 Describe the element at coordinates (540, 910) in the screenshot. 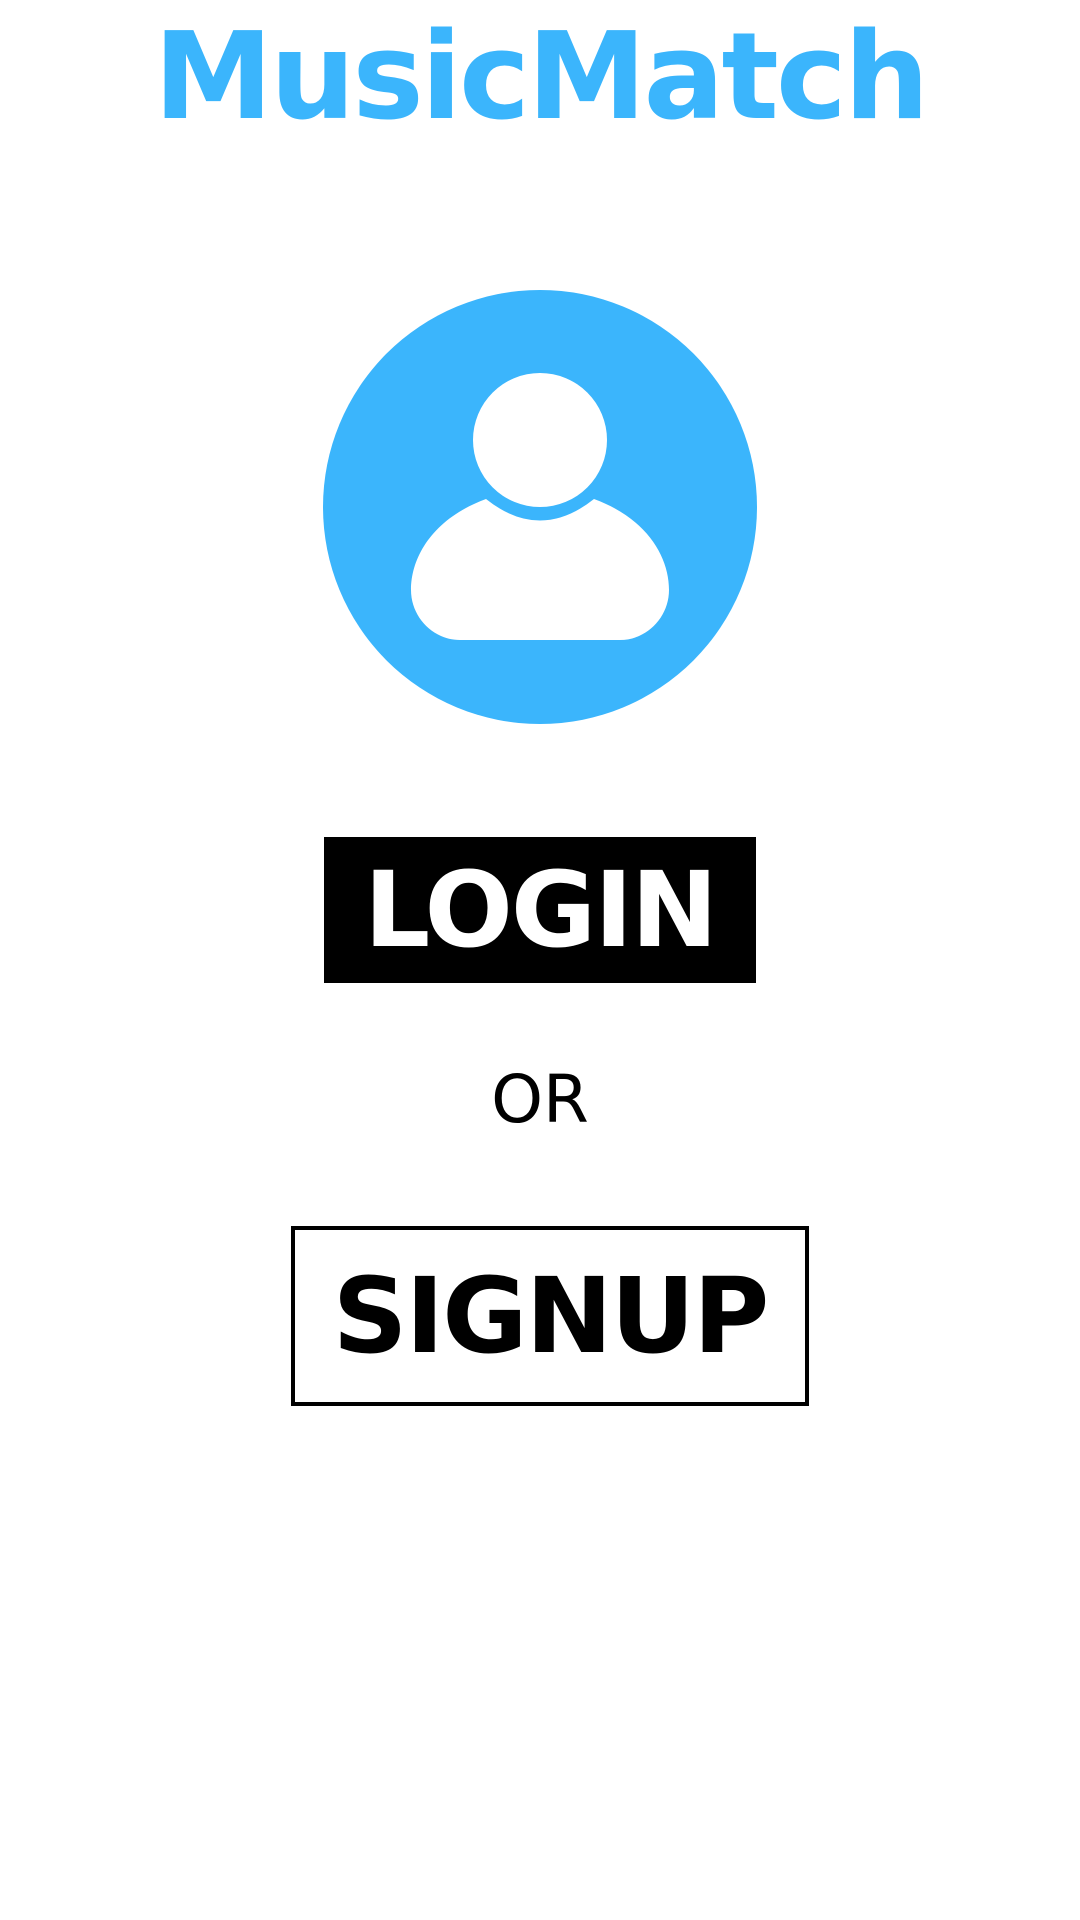

I see `login-button: LOGIN` at that location.